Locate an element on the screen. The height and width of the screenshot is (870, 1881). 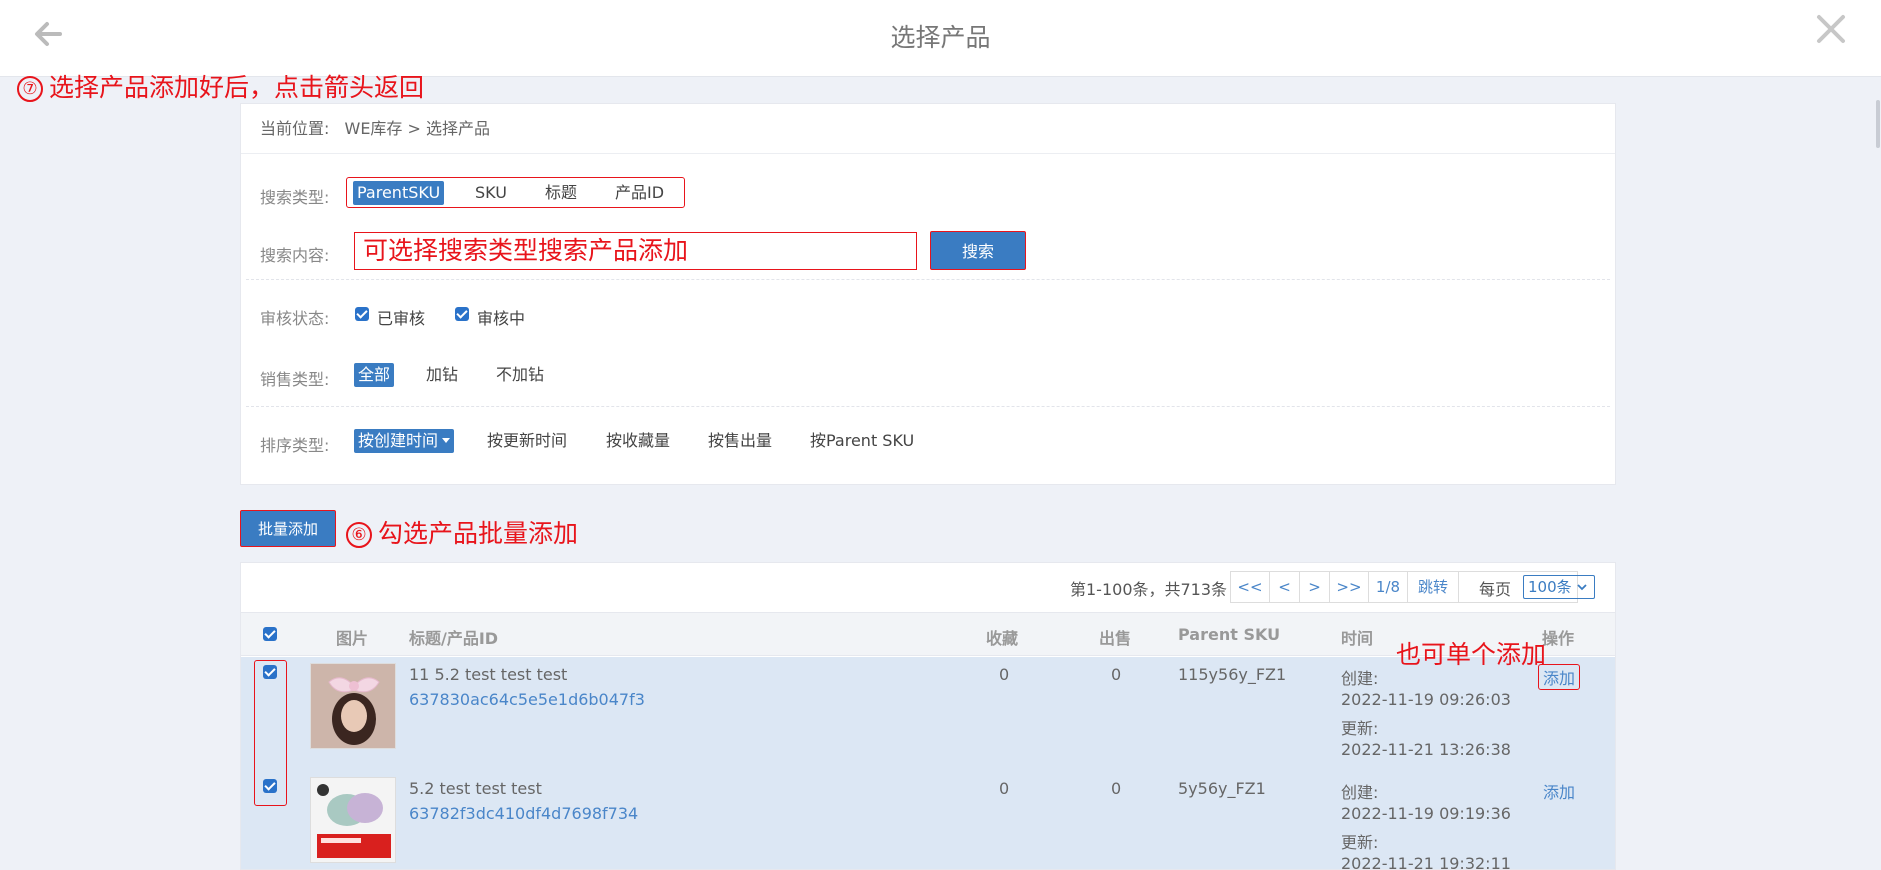
checkbox-reviewed is located at coordinates (362, 314).